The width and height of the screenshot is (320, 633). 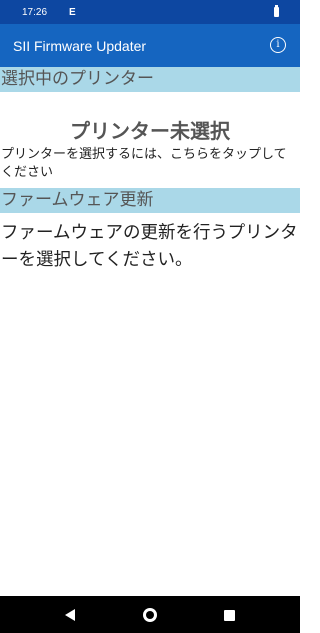 What do you see at coordinates (276, 11) in the screenshot?
I see `battery-icon` at bounding box center [276, 11].